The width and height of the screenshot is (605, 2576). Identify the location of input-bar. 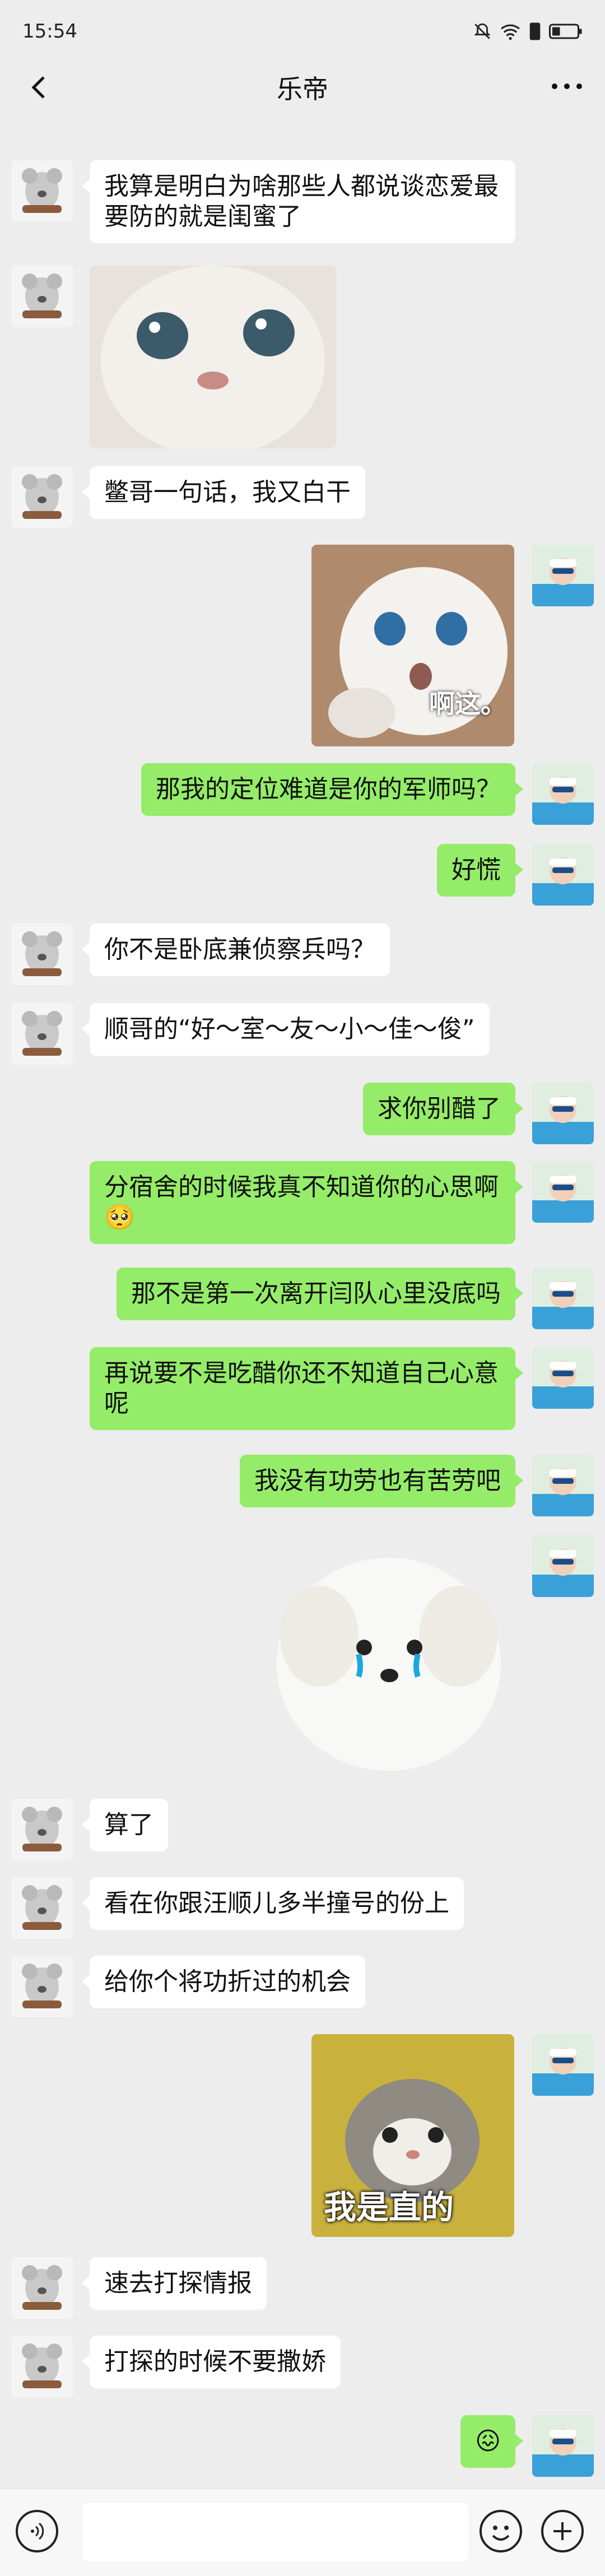
(302, 2532).